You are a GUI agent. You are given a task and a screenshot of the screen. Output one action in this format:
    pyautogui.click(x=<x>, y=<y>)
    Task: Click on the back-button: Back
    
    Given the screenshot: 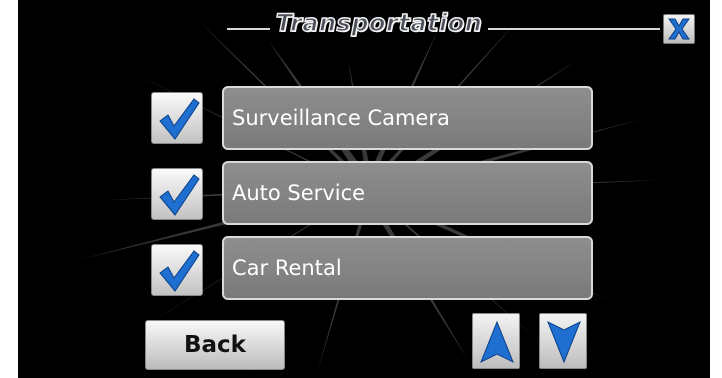 What is the action you would take?
    pyautogui.click(x=215, y=345)
    